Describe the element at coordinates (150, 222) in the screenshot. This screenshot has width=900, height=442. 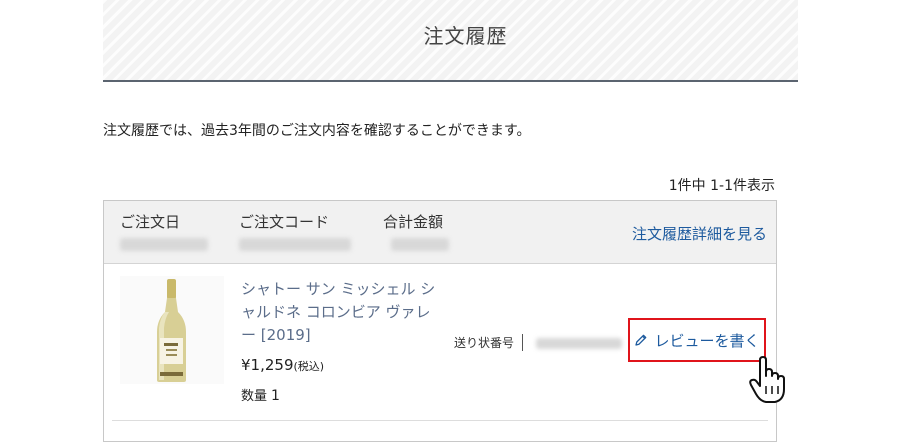
I see `order-date-label: ご注文日` at that location.